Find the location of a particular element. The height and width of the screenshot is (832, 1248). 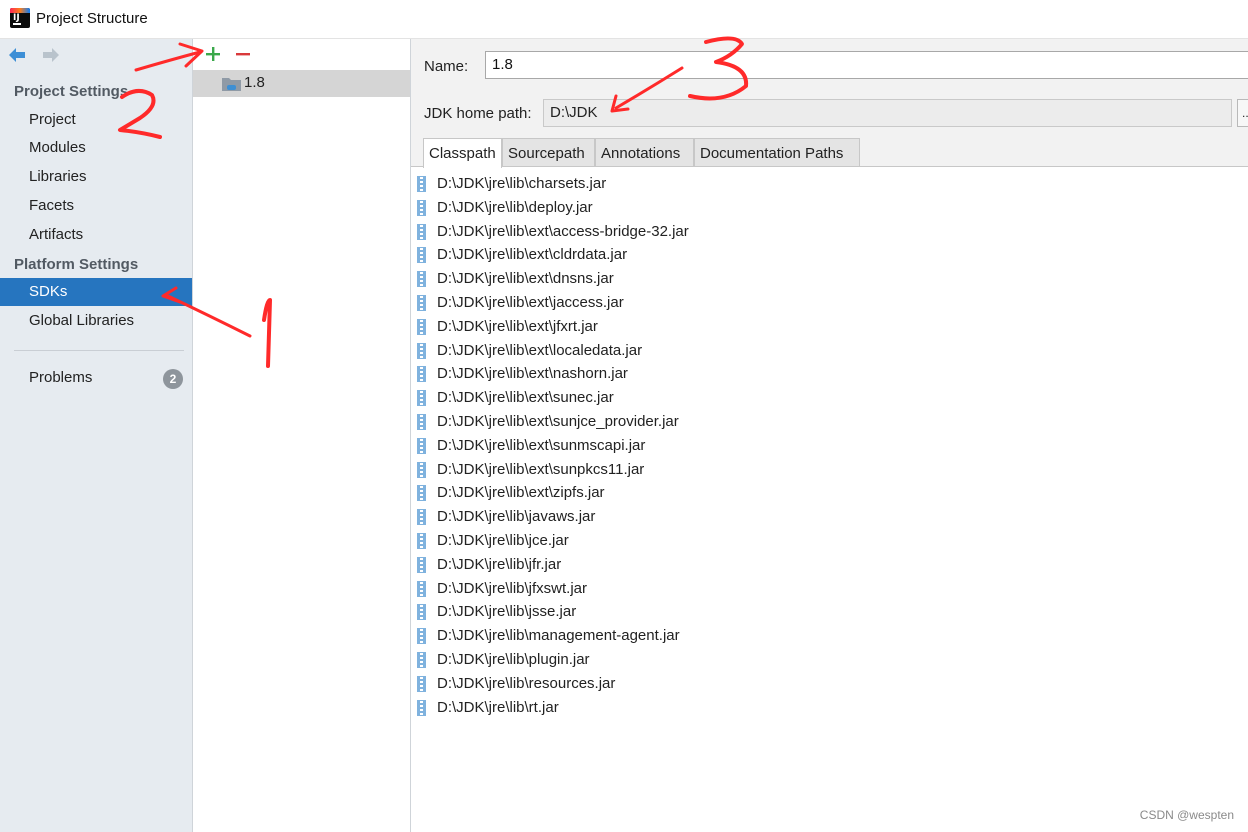

classpath-row: D:\JDK\jre\lib\plugin.jar is located at coordinates (829, 660).